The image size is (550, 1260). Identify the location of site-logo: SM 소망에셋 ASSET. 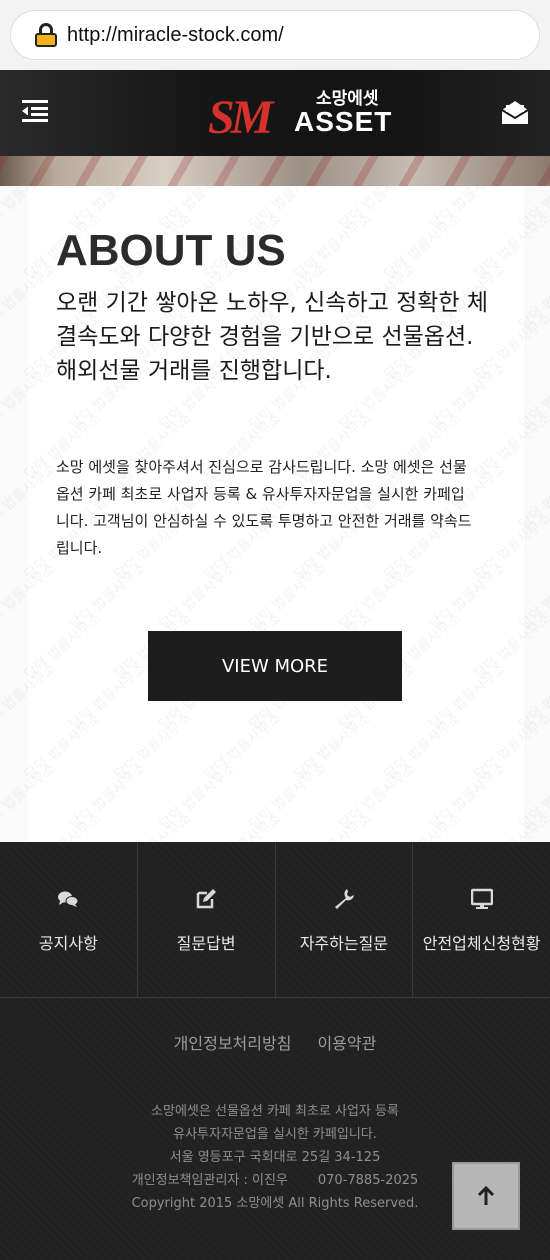
(299, 114).